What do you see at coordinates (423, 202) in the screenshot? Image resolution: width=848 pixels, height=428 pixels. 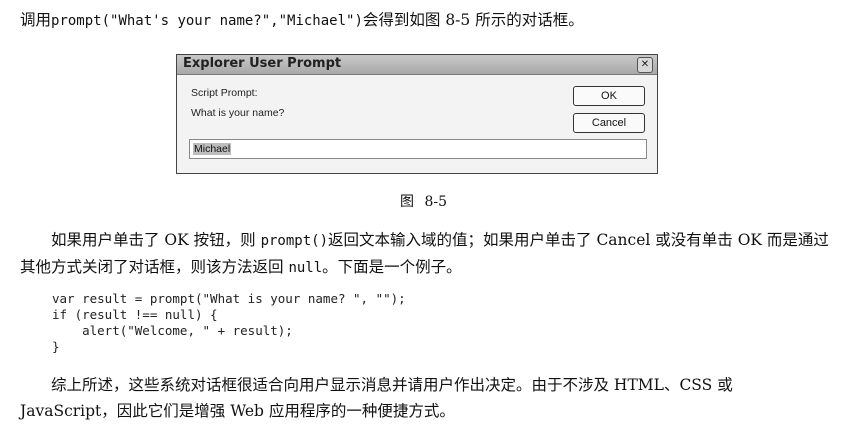 I see `figure-caption: 图 8-5` at bounding box center [423, 202].